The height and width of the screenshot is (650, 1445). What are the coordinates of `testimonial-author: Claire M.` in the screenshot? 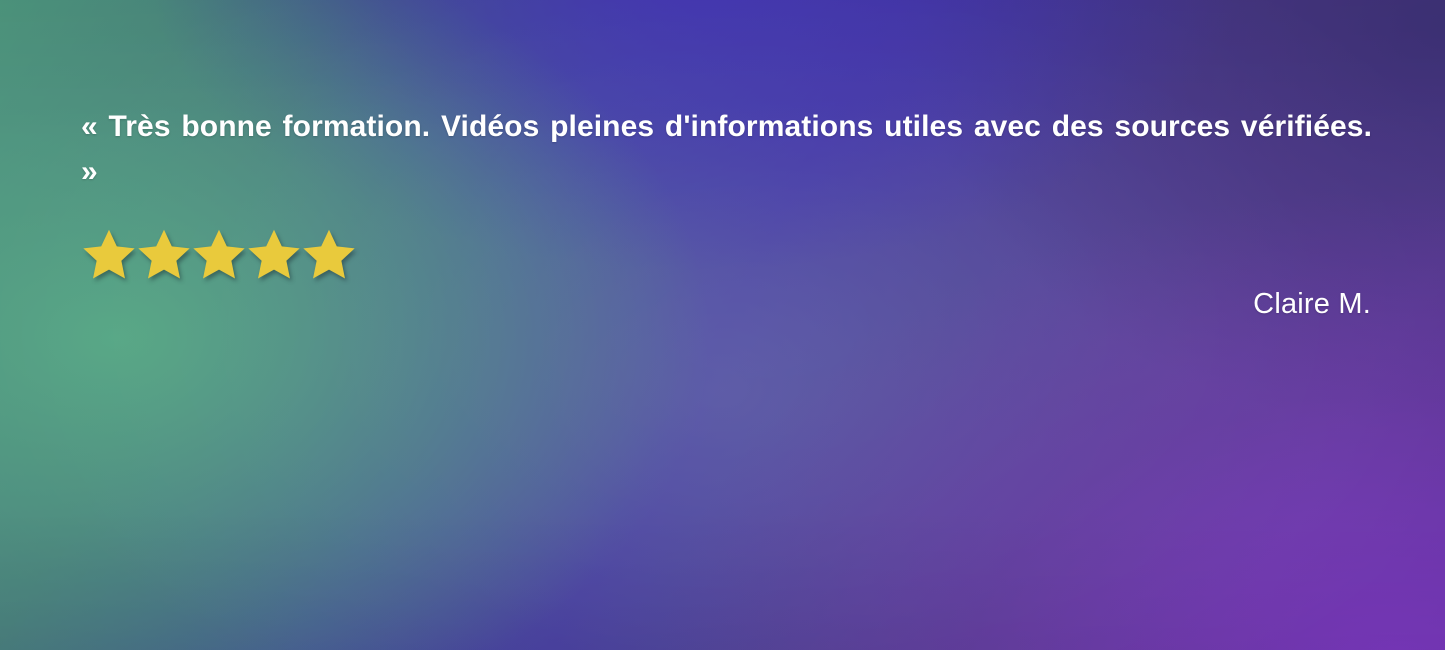 It's located at (1312, 304).